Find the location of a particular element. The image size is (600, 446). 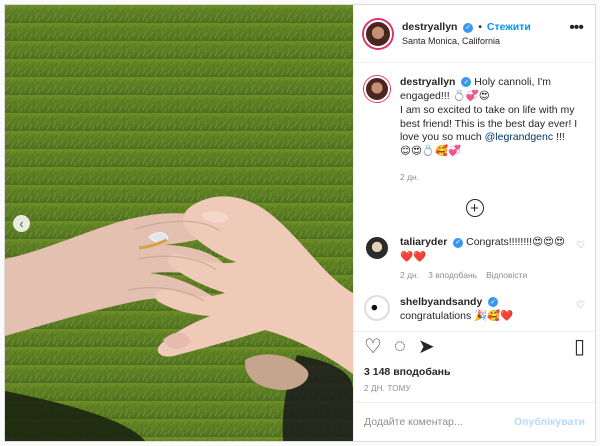

comment-outline-icon: ◌ is located at coordinates (400, 346).